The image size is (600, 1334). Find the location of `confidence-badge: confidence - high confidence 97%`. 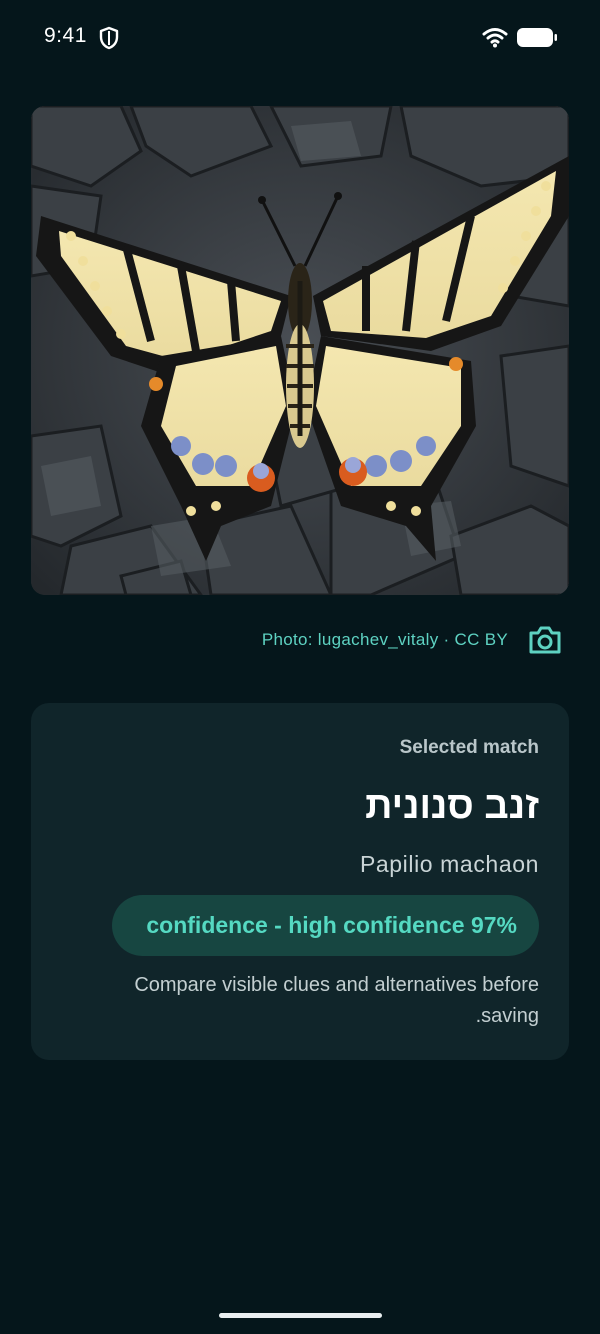

confidence-badge: confidence - high confidence 97% is located at coordinates (325, 925).